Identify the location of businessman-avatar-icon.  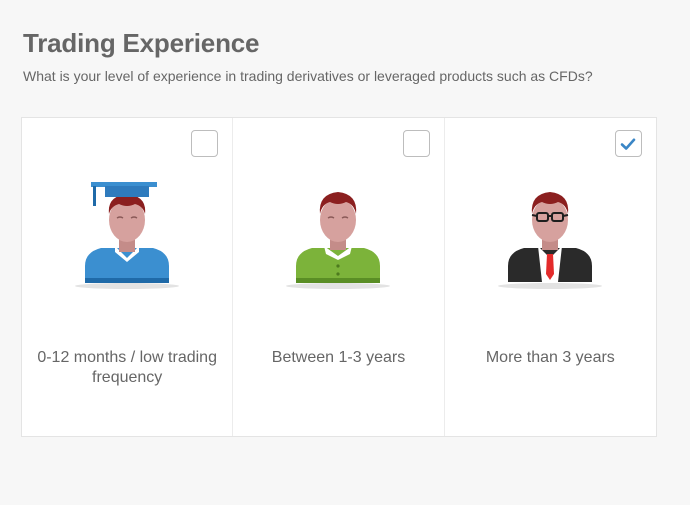
(550, 240).